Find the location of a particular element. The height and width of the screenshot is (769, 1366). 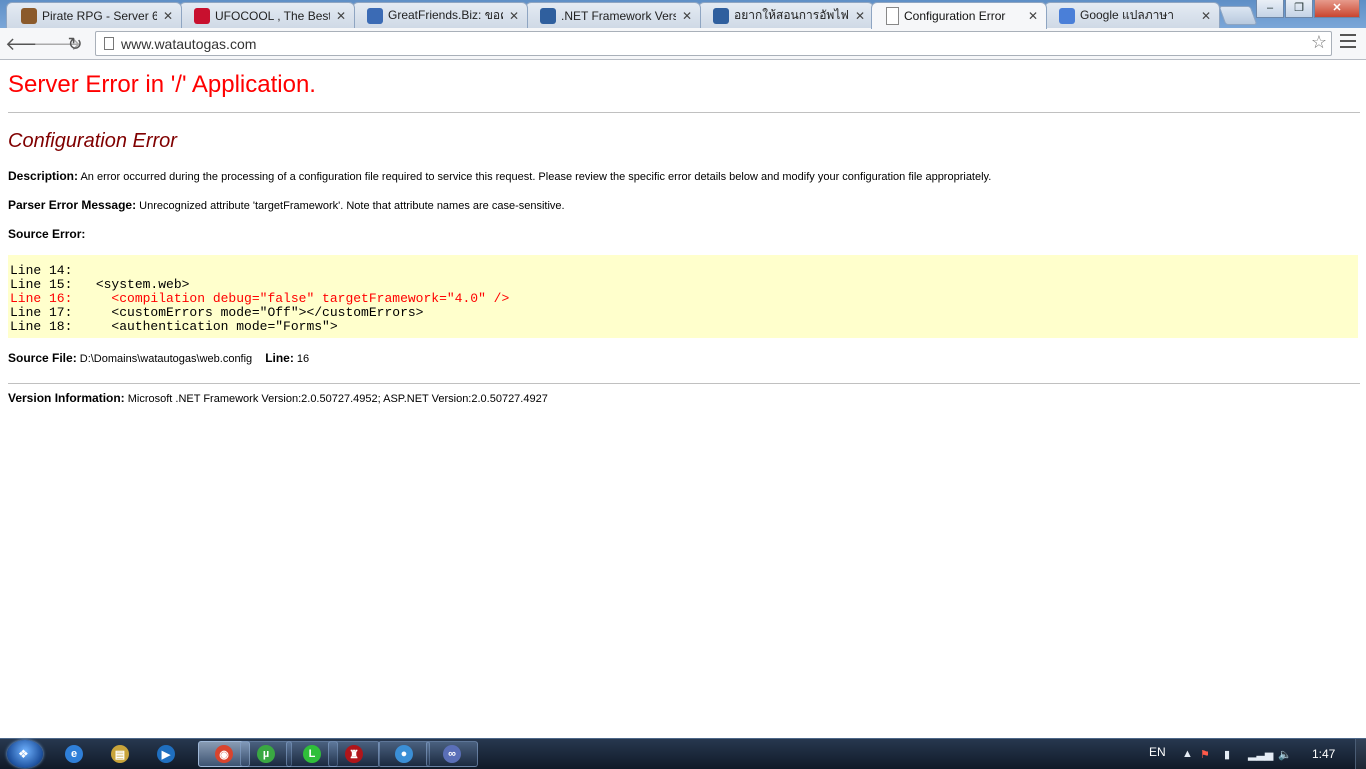

file-explorer-icon: ▤ is located at coordinates (120, 754).